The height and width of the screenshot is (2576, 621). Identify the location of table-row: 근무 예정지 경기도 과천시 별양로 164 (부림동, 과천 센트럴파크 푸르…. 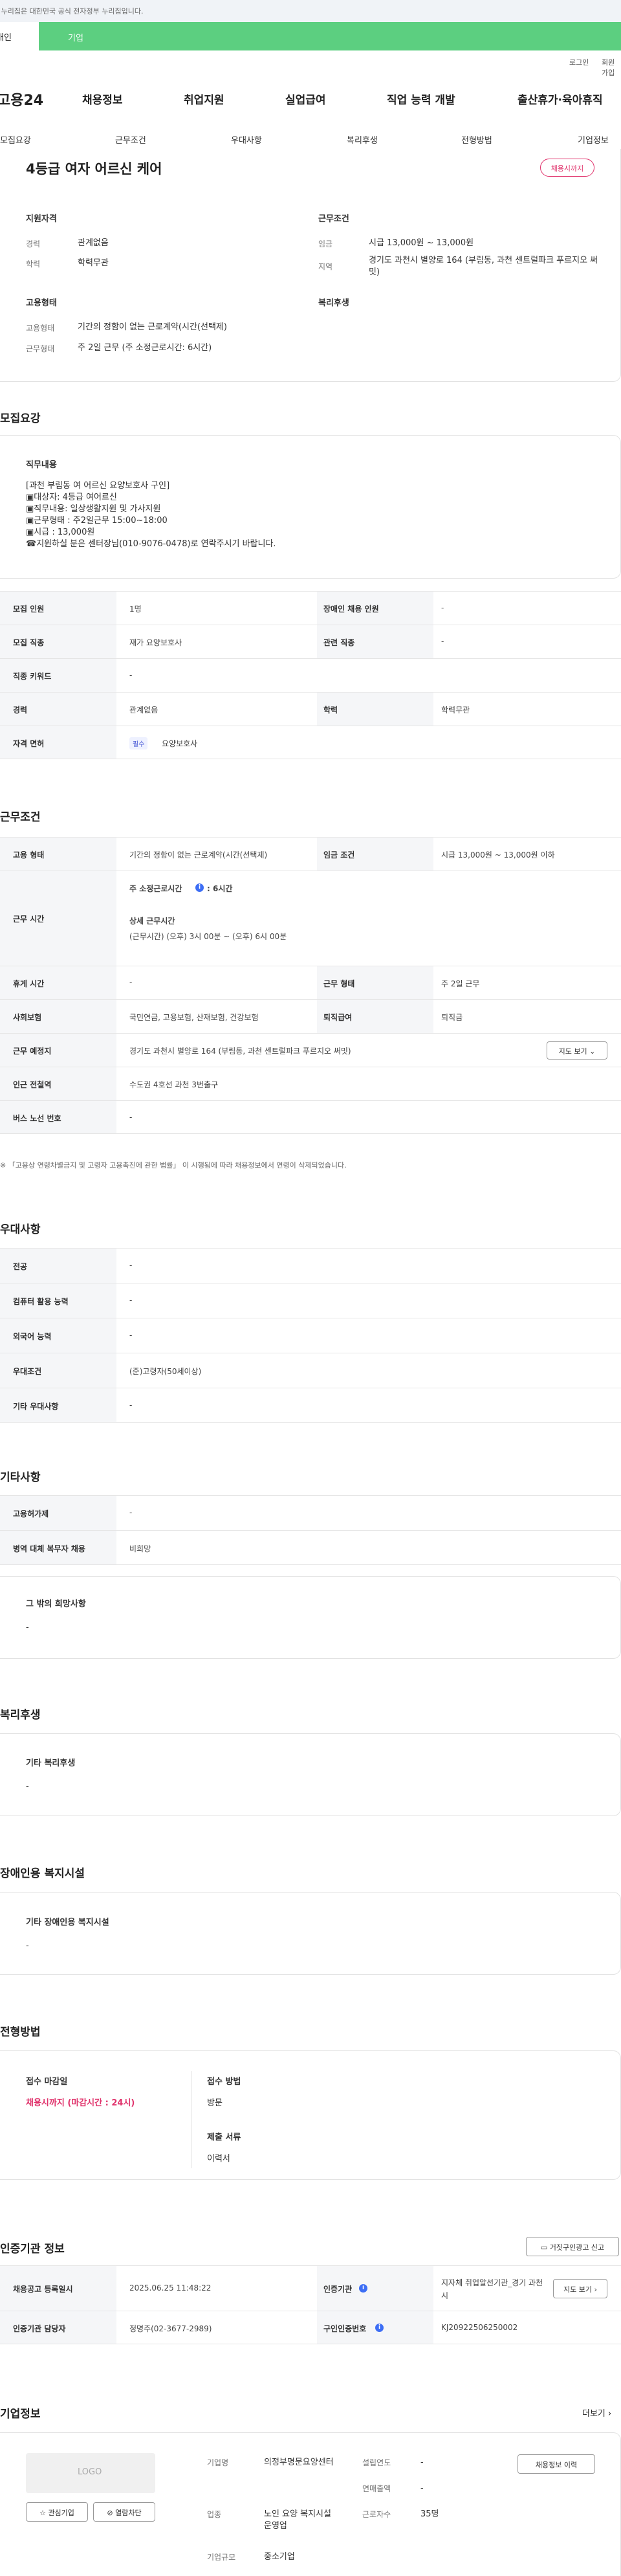
(310, 1050).